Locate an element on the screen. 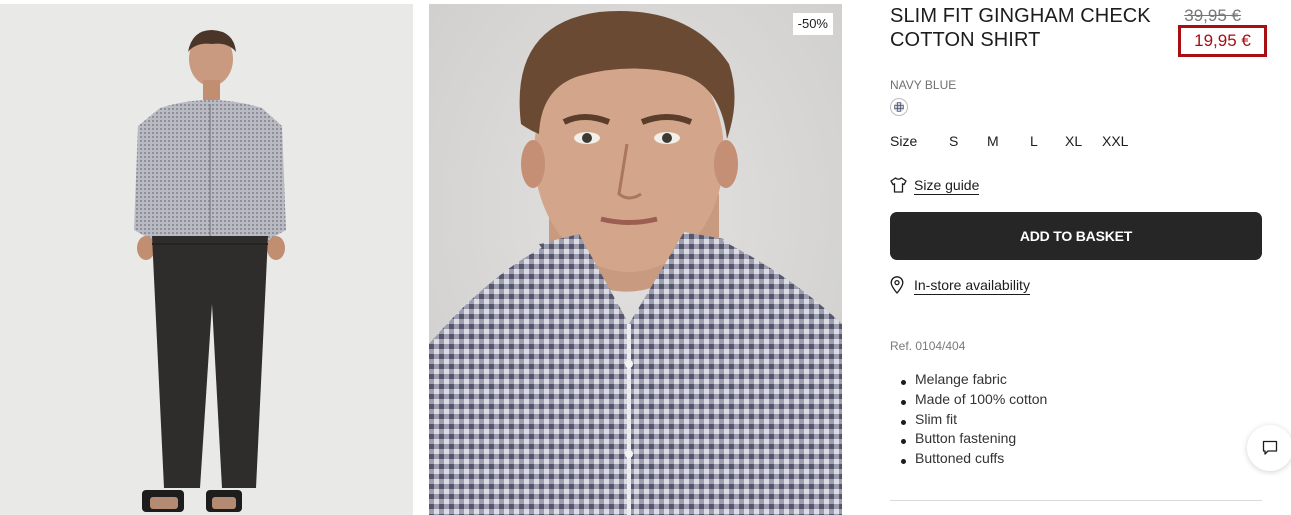 The image size is (1291, 515). size-option-l: L is located at coordinates (1034, 141).